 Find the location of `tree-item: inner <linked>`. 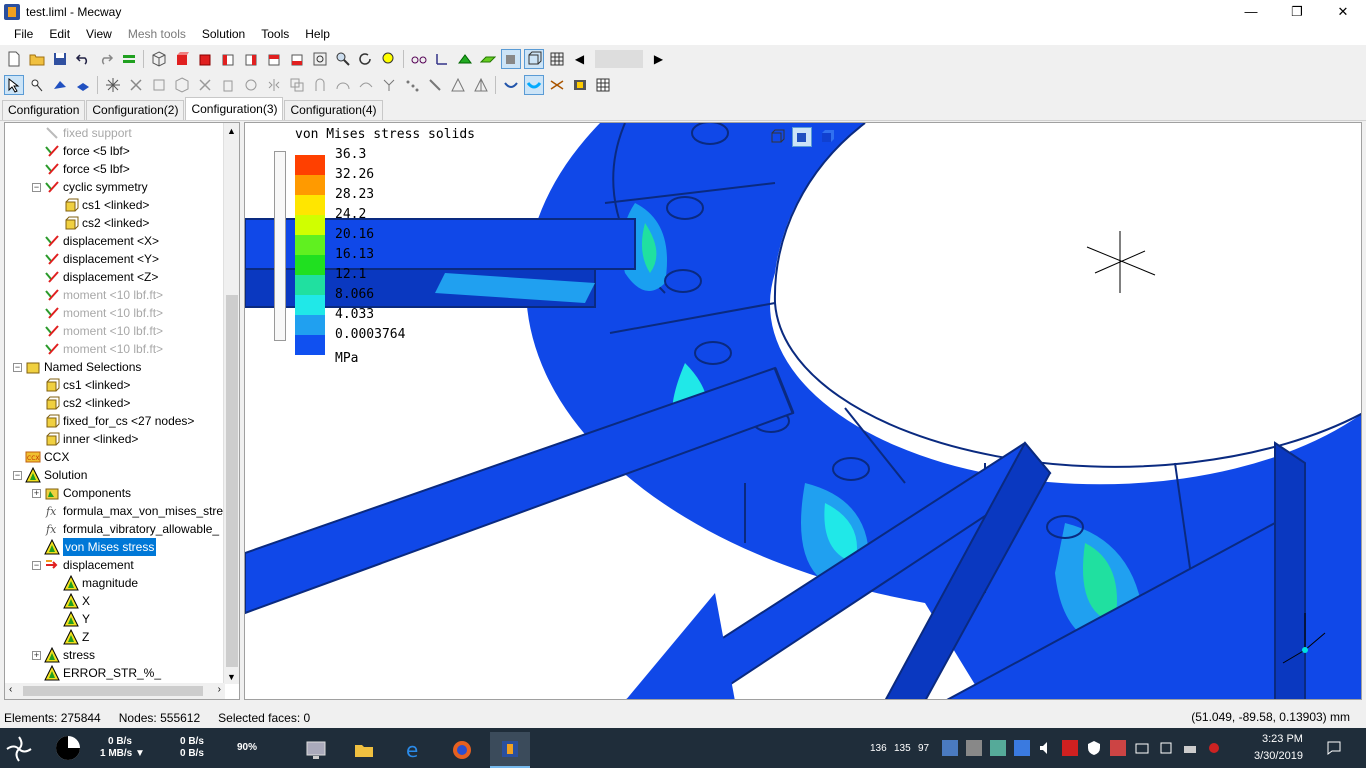

tree-item: inner <linked> is located at coordinates (85, 439).